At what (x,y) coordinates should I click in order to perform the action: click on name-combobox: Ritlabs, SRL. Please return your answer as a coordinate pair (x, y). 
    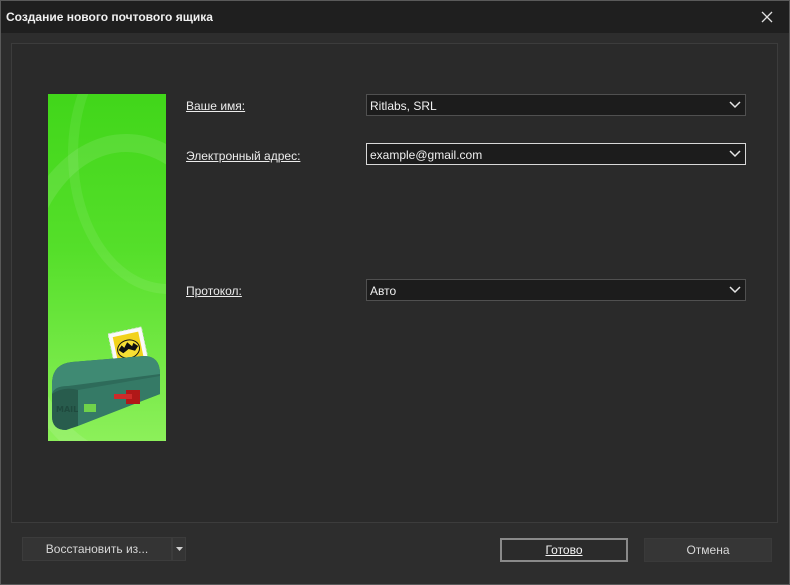
    Looking at the image, I should click on (556, 105).